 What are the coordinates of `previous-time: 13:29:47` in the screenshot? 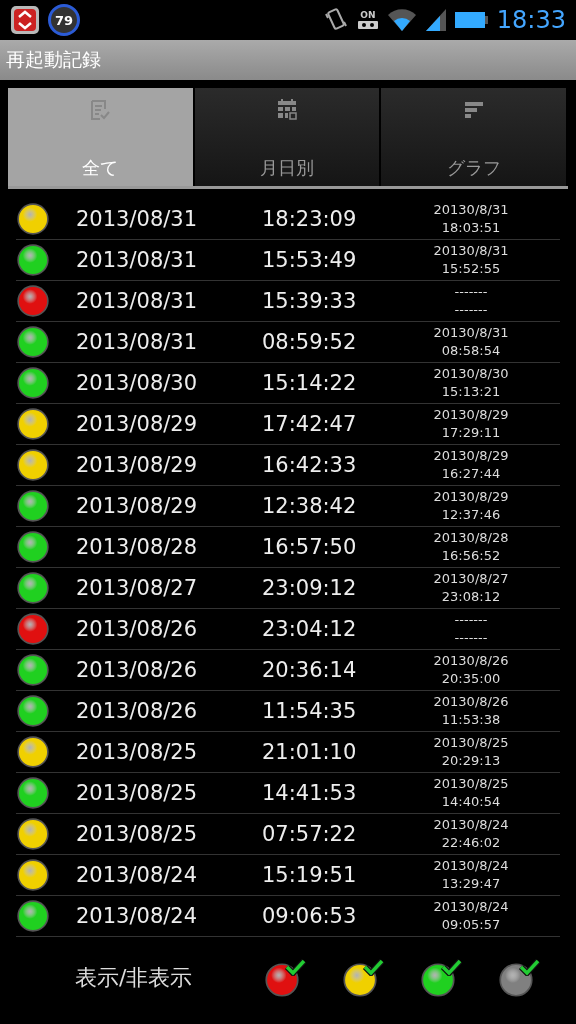 It's located at (471, 884).